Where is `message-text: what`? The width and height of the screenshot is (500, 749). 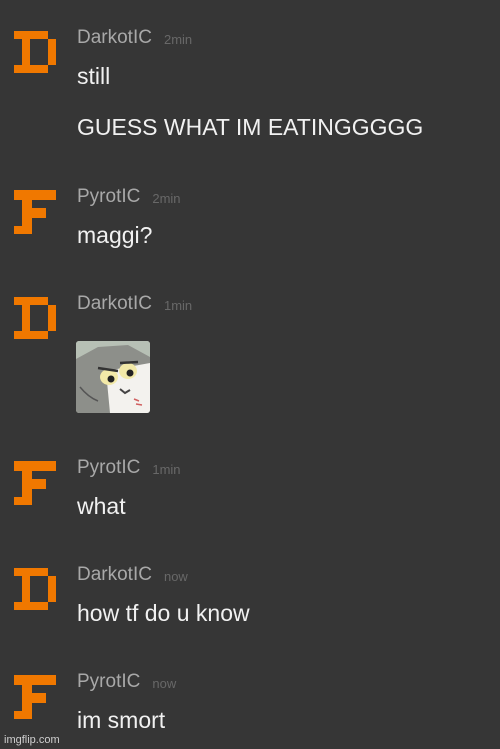
message-text: what is located at coordinates (101, 506).